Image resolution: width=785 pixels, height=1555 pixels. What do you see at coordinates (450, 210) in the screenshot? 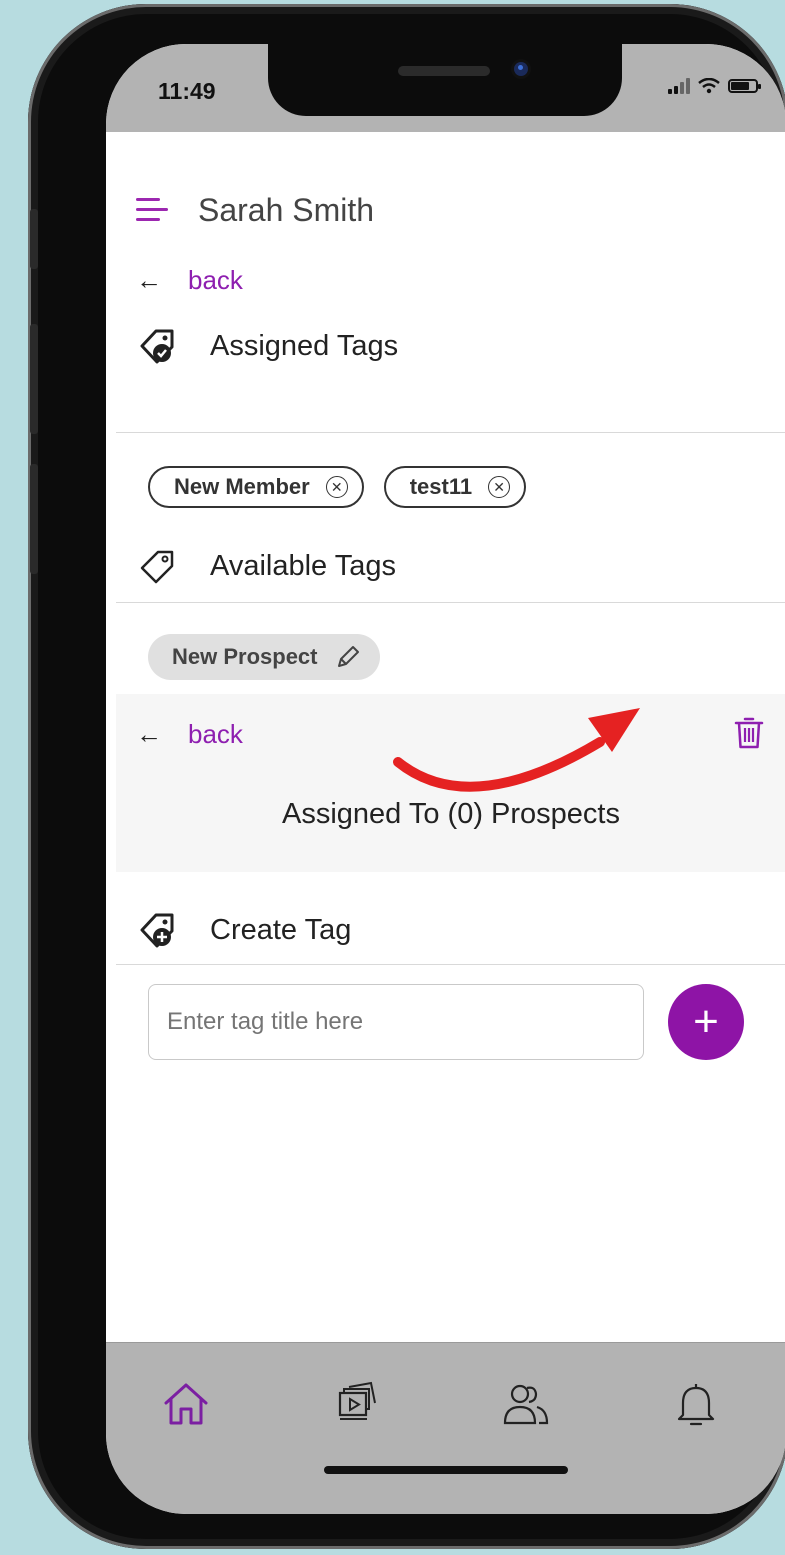
I see `app-header: Sarah Smith` at bounding box center [450, 210].